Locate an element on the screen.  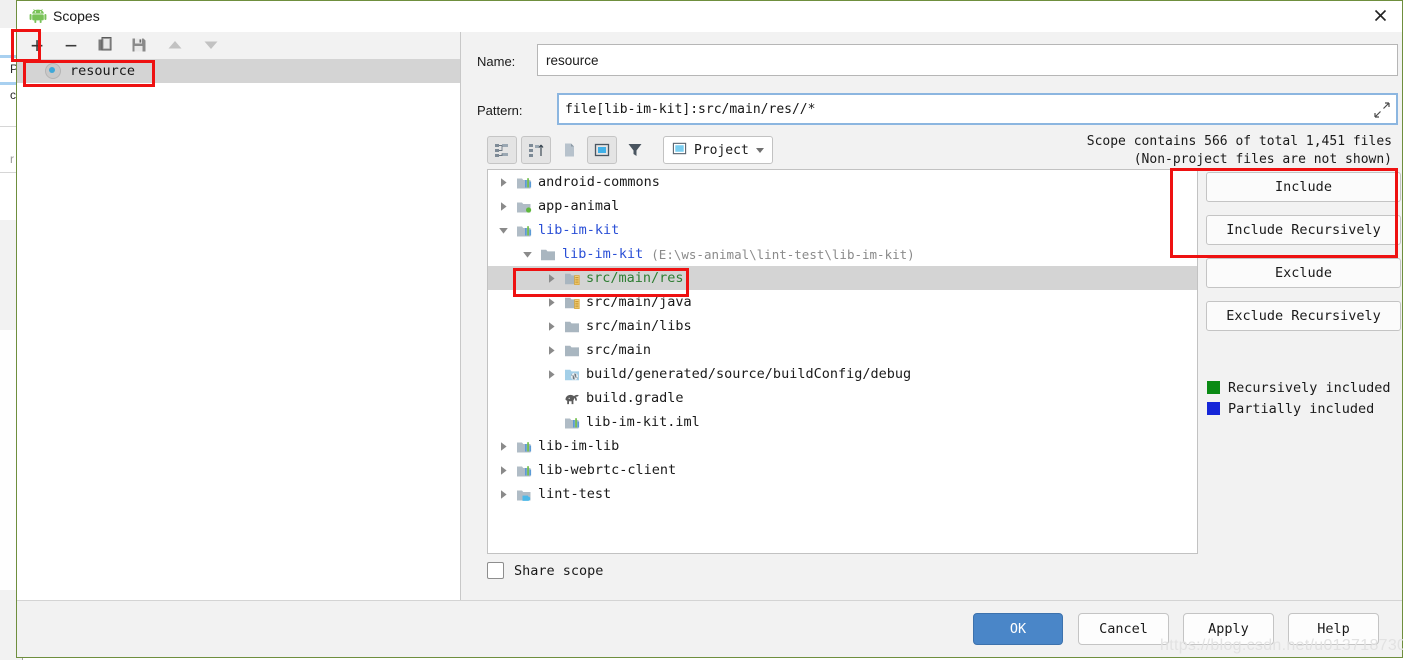
checkbox-box is located at coordinates (495, 570).